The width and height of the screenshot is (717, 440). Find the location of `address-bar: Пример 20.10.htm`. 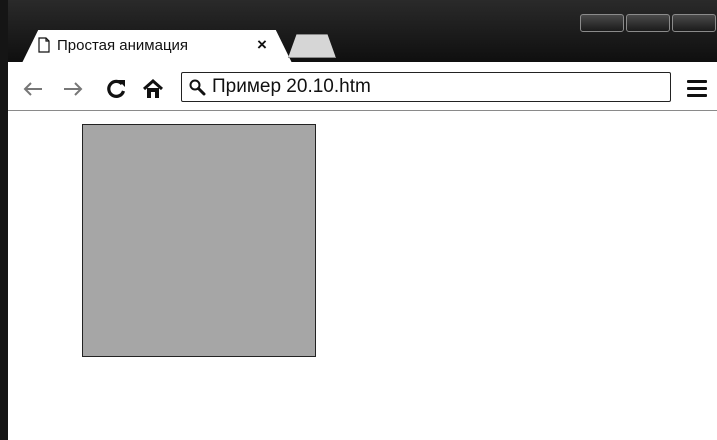

address-bar: Пример 20.10.htm is located at coordinates (426, 87).